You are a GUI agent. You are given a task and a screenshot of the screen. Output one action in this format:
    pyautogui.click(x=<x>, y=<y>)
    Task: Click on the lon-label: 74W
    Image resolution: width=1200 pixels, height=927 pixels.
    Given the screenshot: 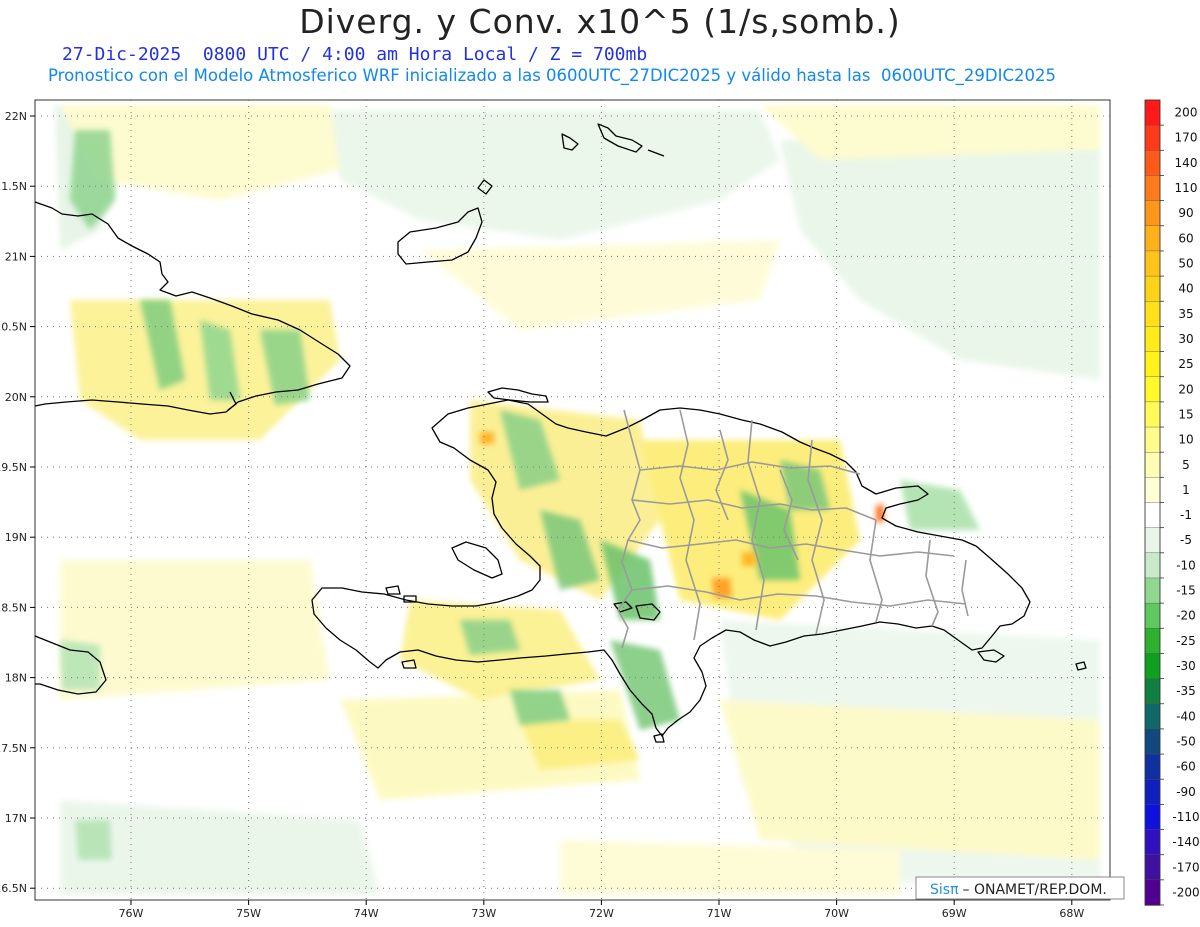 What is the action you would take?
    pyautogui.click(x=366, y=913)
    